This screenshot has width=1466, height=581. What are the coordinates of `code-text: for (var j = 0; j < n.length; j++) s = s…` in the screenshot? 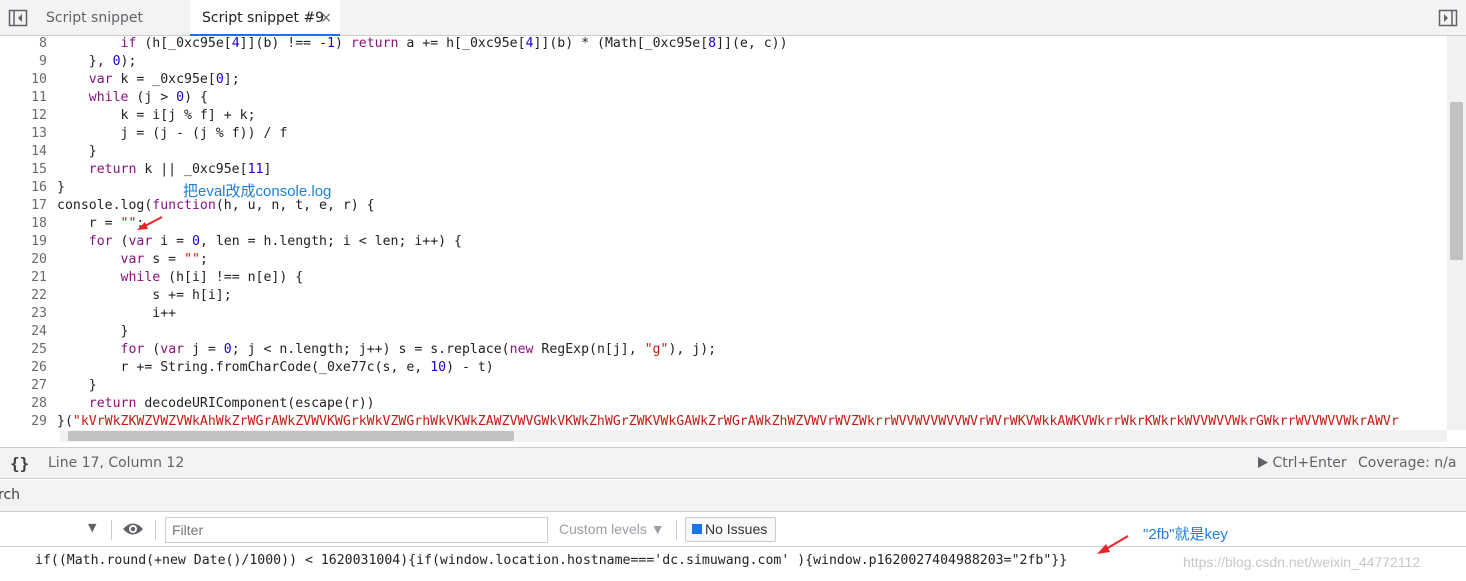 It's located at (387, 350).